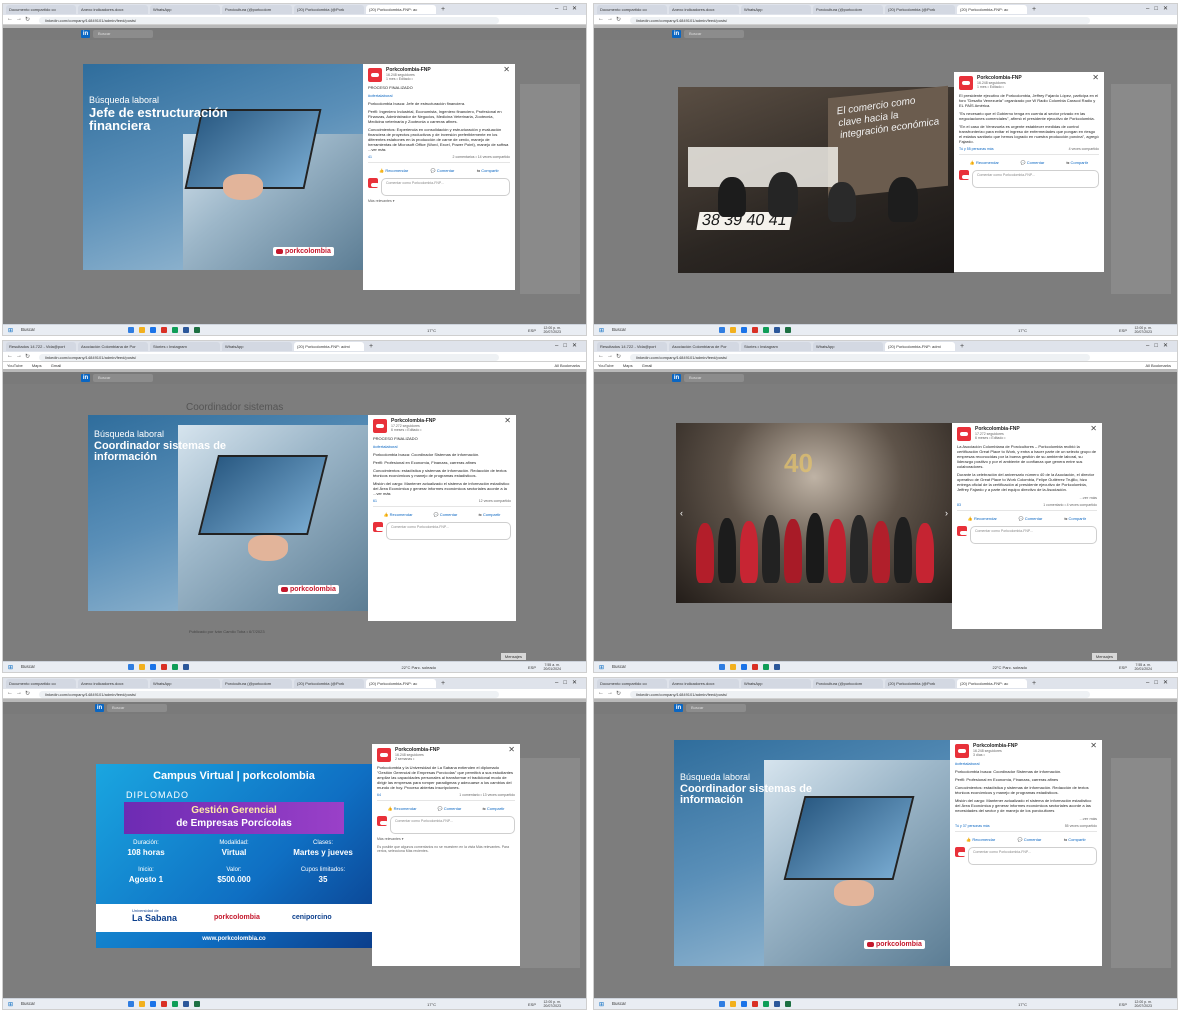 The height and width of the screenshot is (1010, 1178). Describe the element at coordinates (1158, 365) in the screenshot. I see `all-bookmarks: All Bookmarks` at that location.